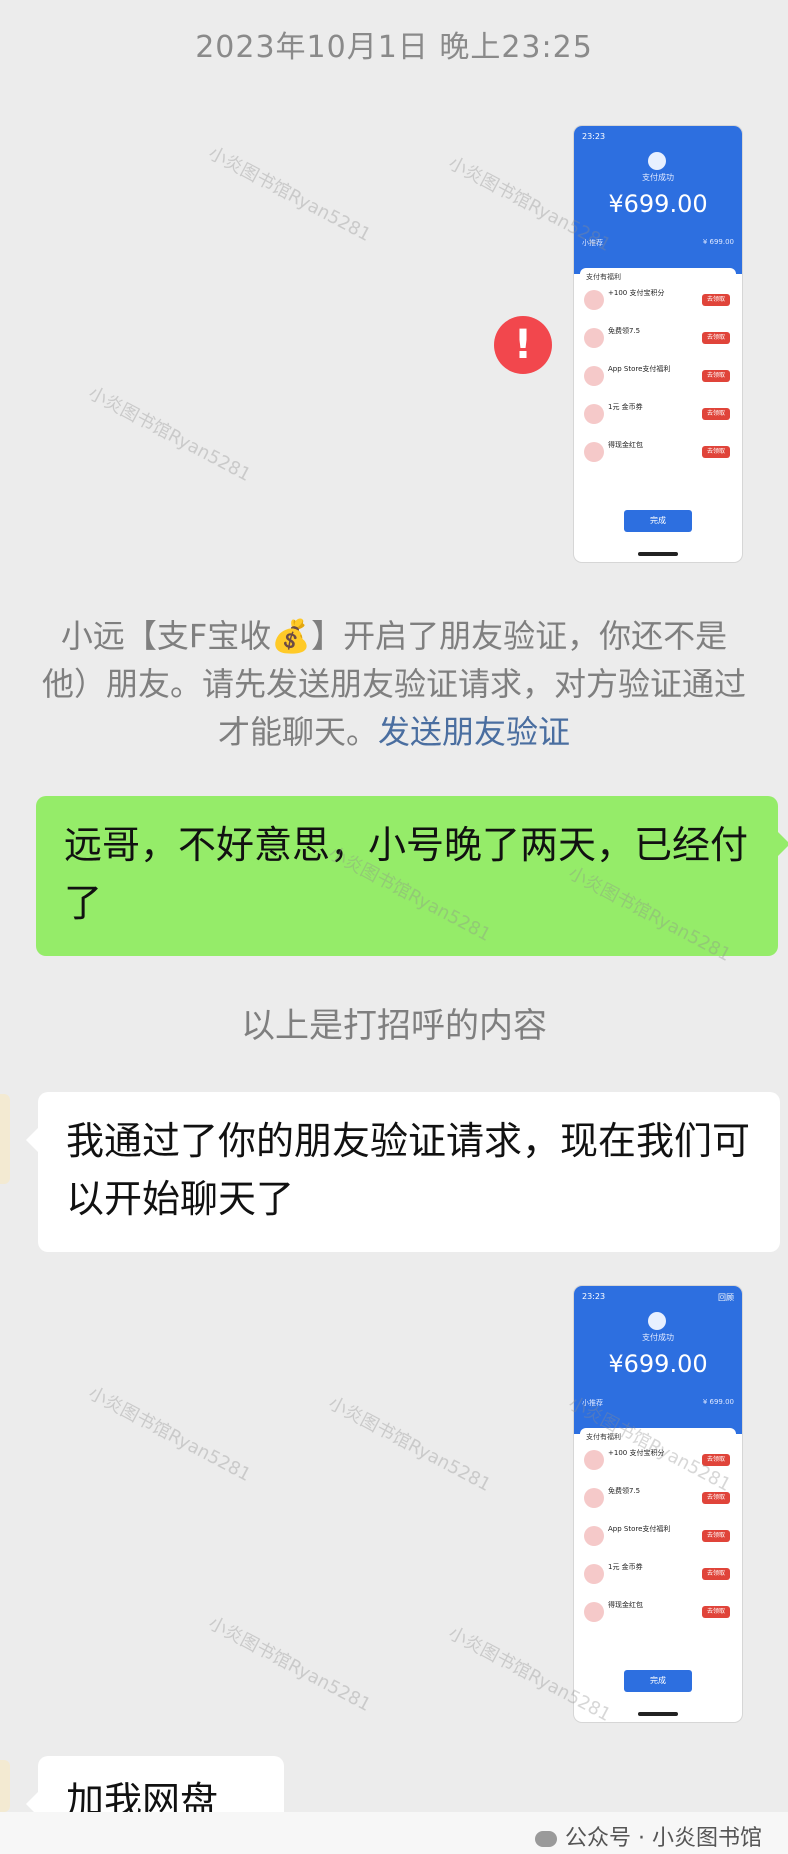 This screenshot has width=788, height=1854. I want to click on system-message-line2: 他）朋友。请先发送朋友验证请求，对方验证通过, so click(393, 684).